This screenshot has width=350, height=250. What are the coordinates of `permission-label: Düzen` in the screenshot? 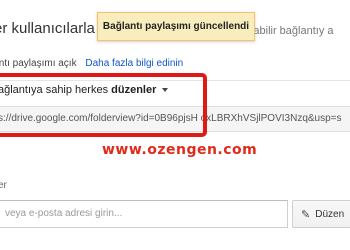 It's located at (330, 214).